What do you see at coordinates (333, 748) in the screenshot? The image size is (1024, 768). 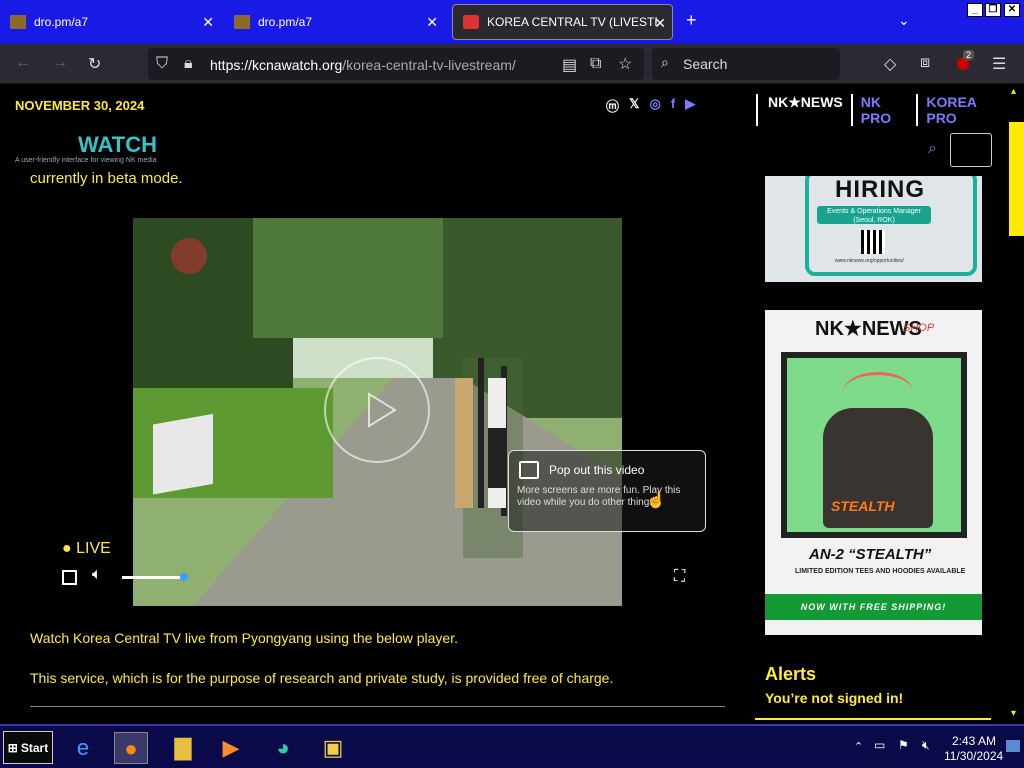 I see `save-app-icon: ▣` at bounding box center [333, 748].